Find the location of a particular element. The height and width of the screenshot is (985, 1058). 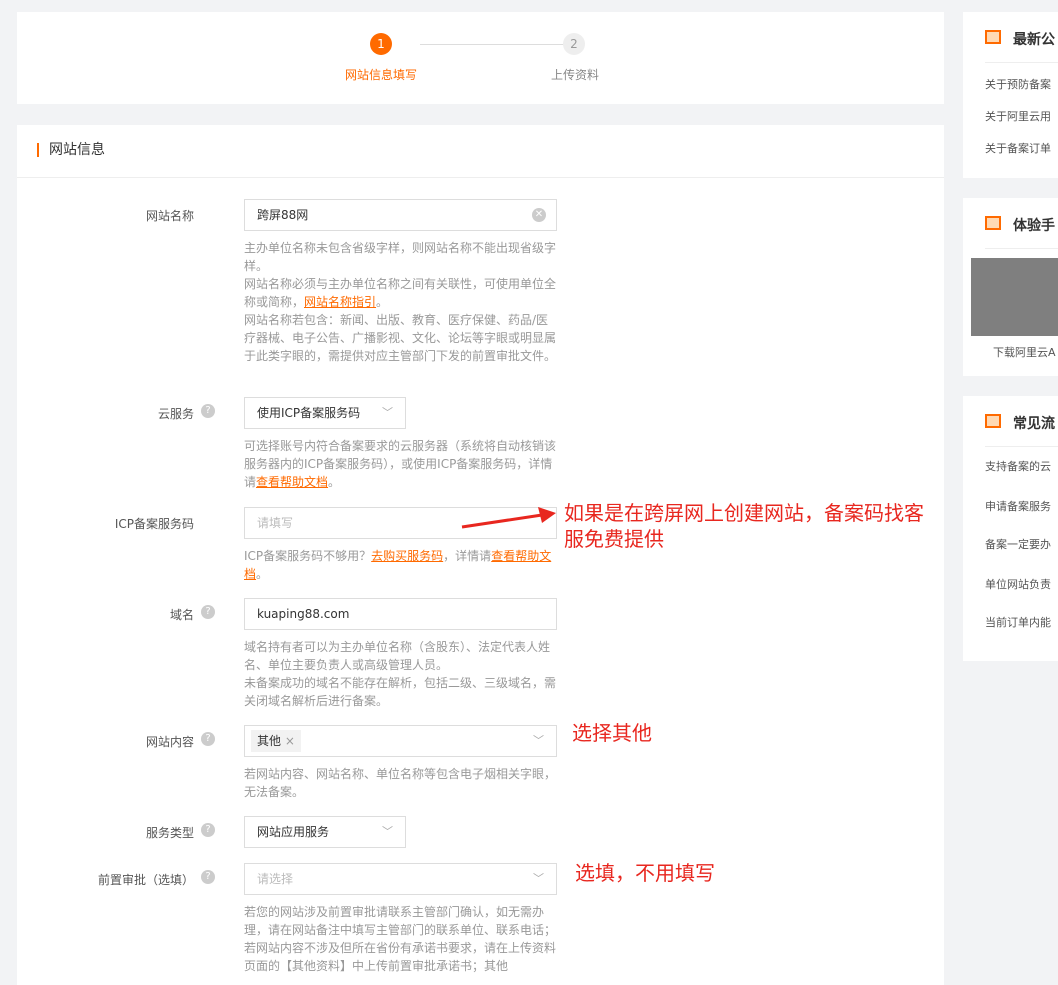

help-doc-link: 查看帮助文档 is located at coordinates (292, 482).